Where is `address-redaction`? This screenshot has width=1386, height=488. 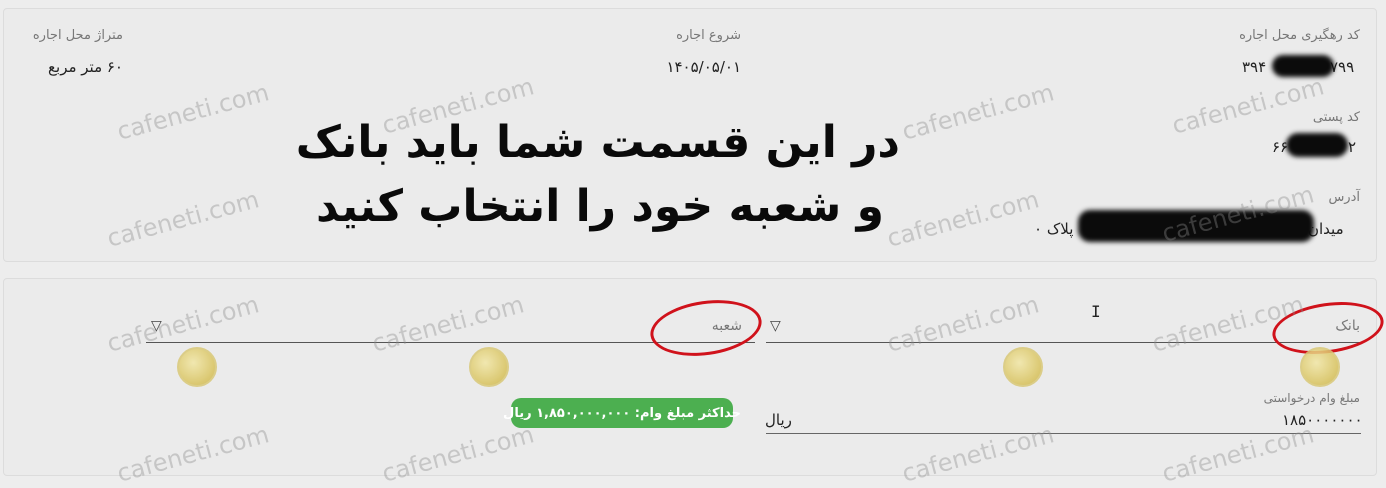 address-redaction is located at coordinates (1196, 226).